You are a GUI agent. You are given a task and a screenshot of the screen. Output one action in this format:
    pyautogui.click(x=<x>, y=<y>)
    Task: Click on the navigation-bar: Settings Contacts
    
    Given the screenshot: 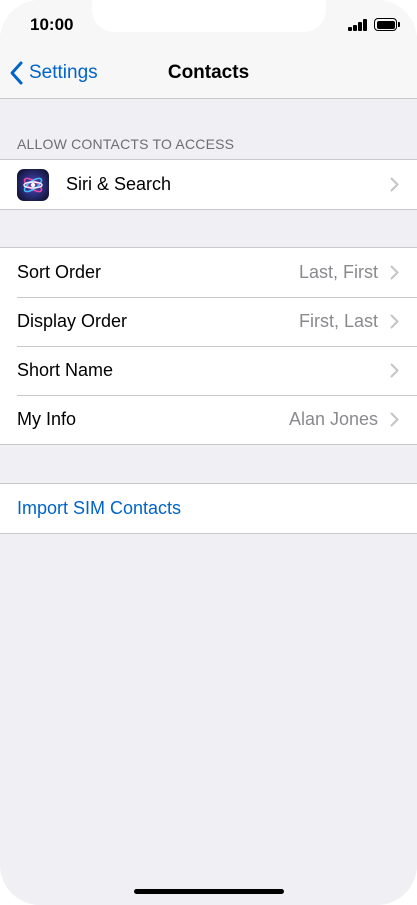 What is the action you would take?
    pyautogui.click(x=208, y=73)
    